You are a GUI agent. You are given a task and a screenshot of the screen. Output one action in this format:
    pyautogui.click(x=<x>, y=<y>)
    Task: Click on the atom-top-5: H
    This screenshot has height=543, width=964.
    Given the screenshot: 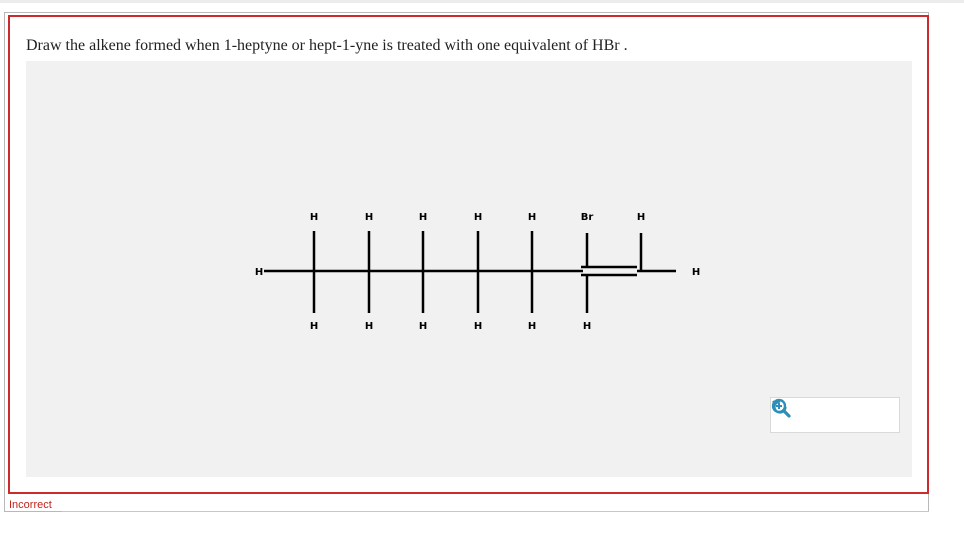 What is the action you would take?
    pyautogui.click(x=532, y=217)
    